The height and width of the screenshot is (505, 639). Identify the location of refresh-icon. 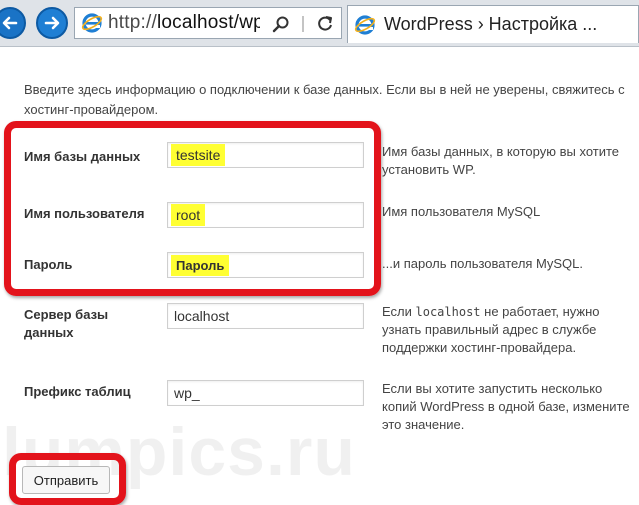
(325, 24).